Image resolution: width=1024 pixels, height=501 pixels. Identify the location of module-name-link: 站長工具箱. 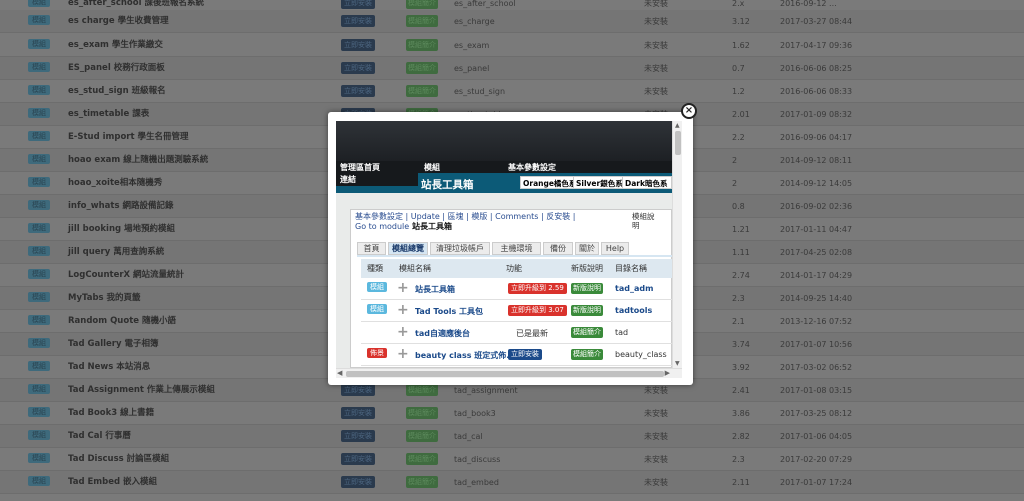
(435, 289).